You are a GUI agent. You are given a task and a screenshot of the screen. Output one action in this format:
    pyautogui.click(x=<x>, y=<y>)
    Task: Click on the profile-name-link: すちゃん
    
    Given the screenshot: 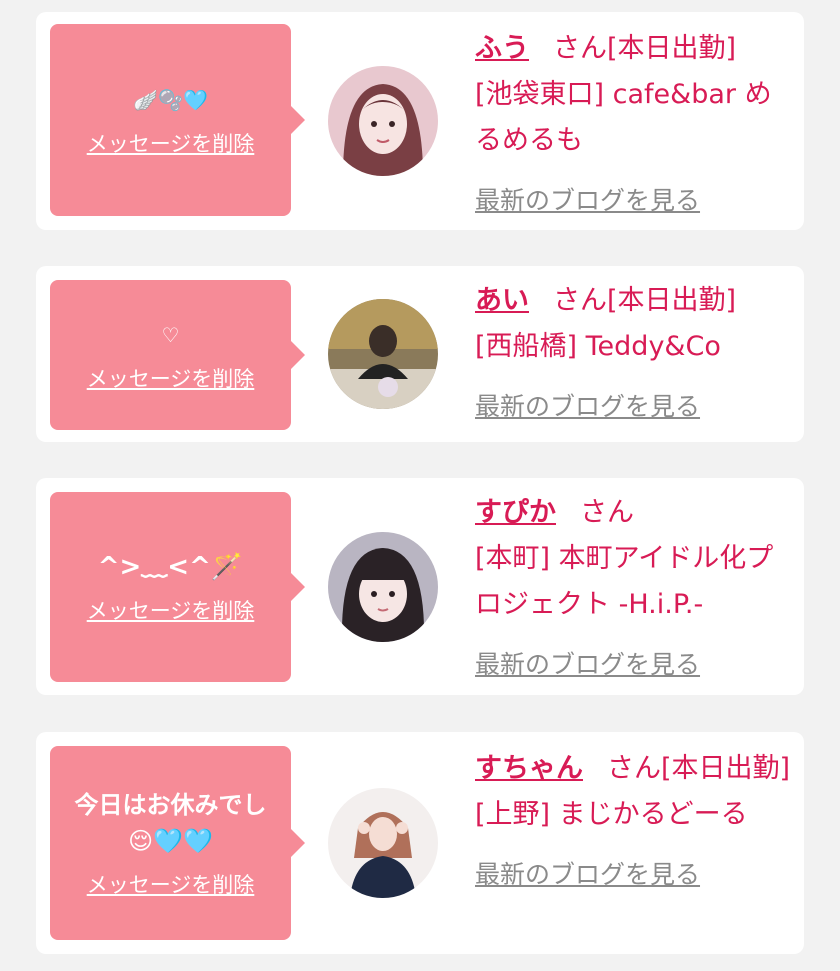 What is the action you would take?
    pyautogui.click(x=529, y=768)
    